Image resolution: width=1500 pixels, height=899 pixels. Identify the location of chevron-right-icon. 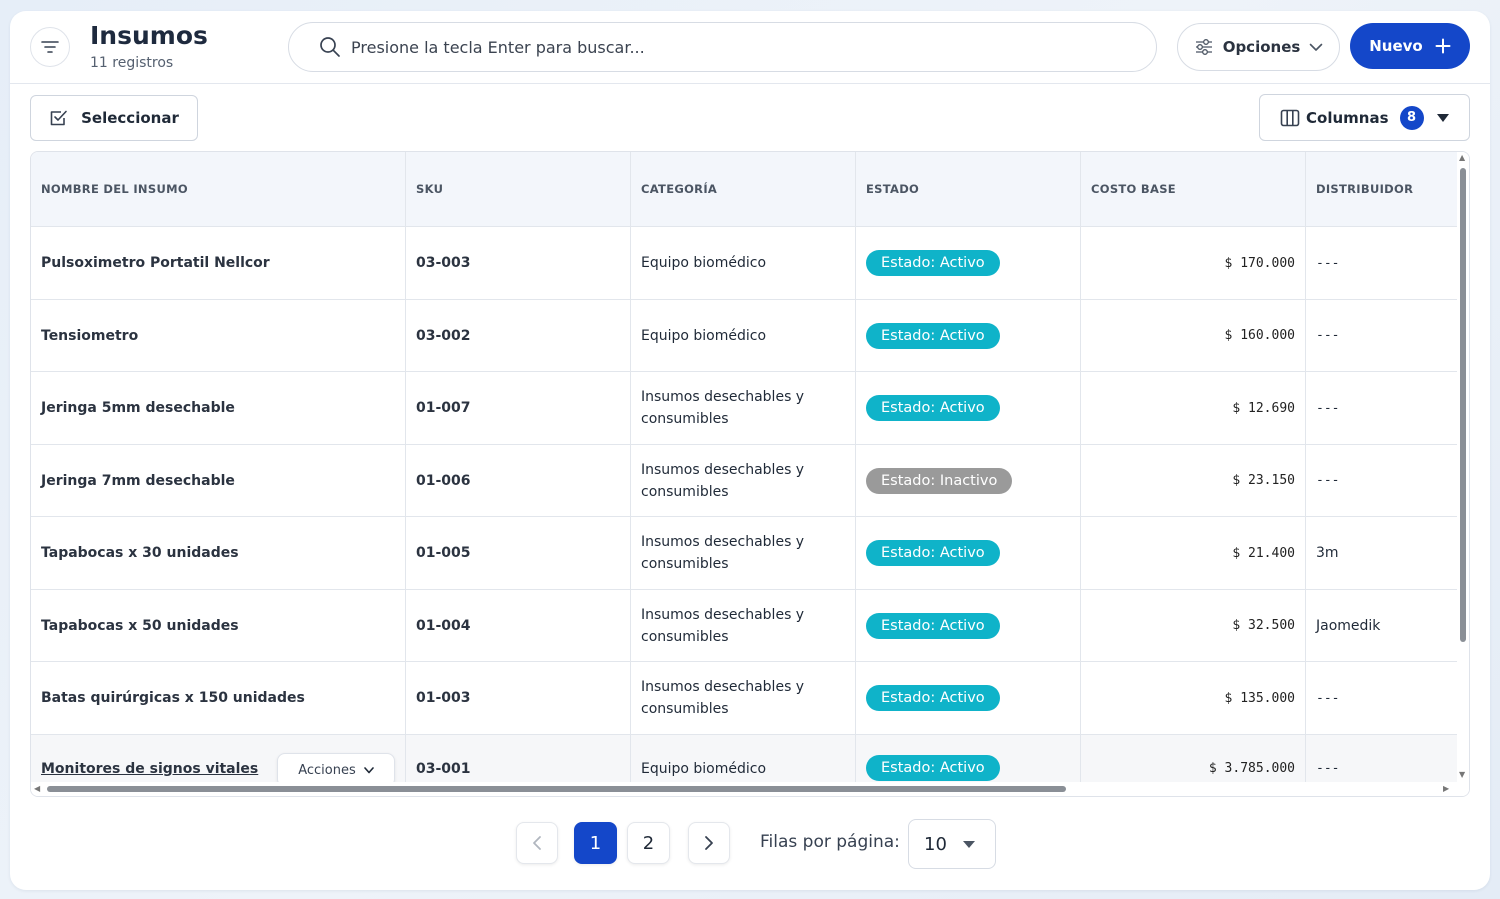
(709, 843).